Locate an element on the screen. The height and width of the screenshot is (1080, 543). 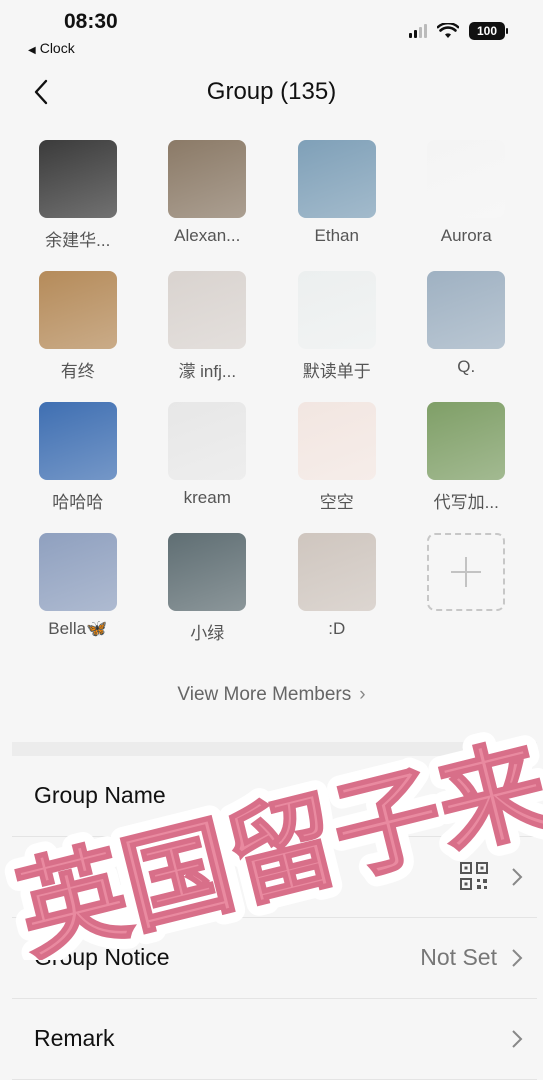
group-notice-value: Not Set is located at coordinates (458, 957).